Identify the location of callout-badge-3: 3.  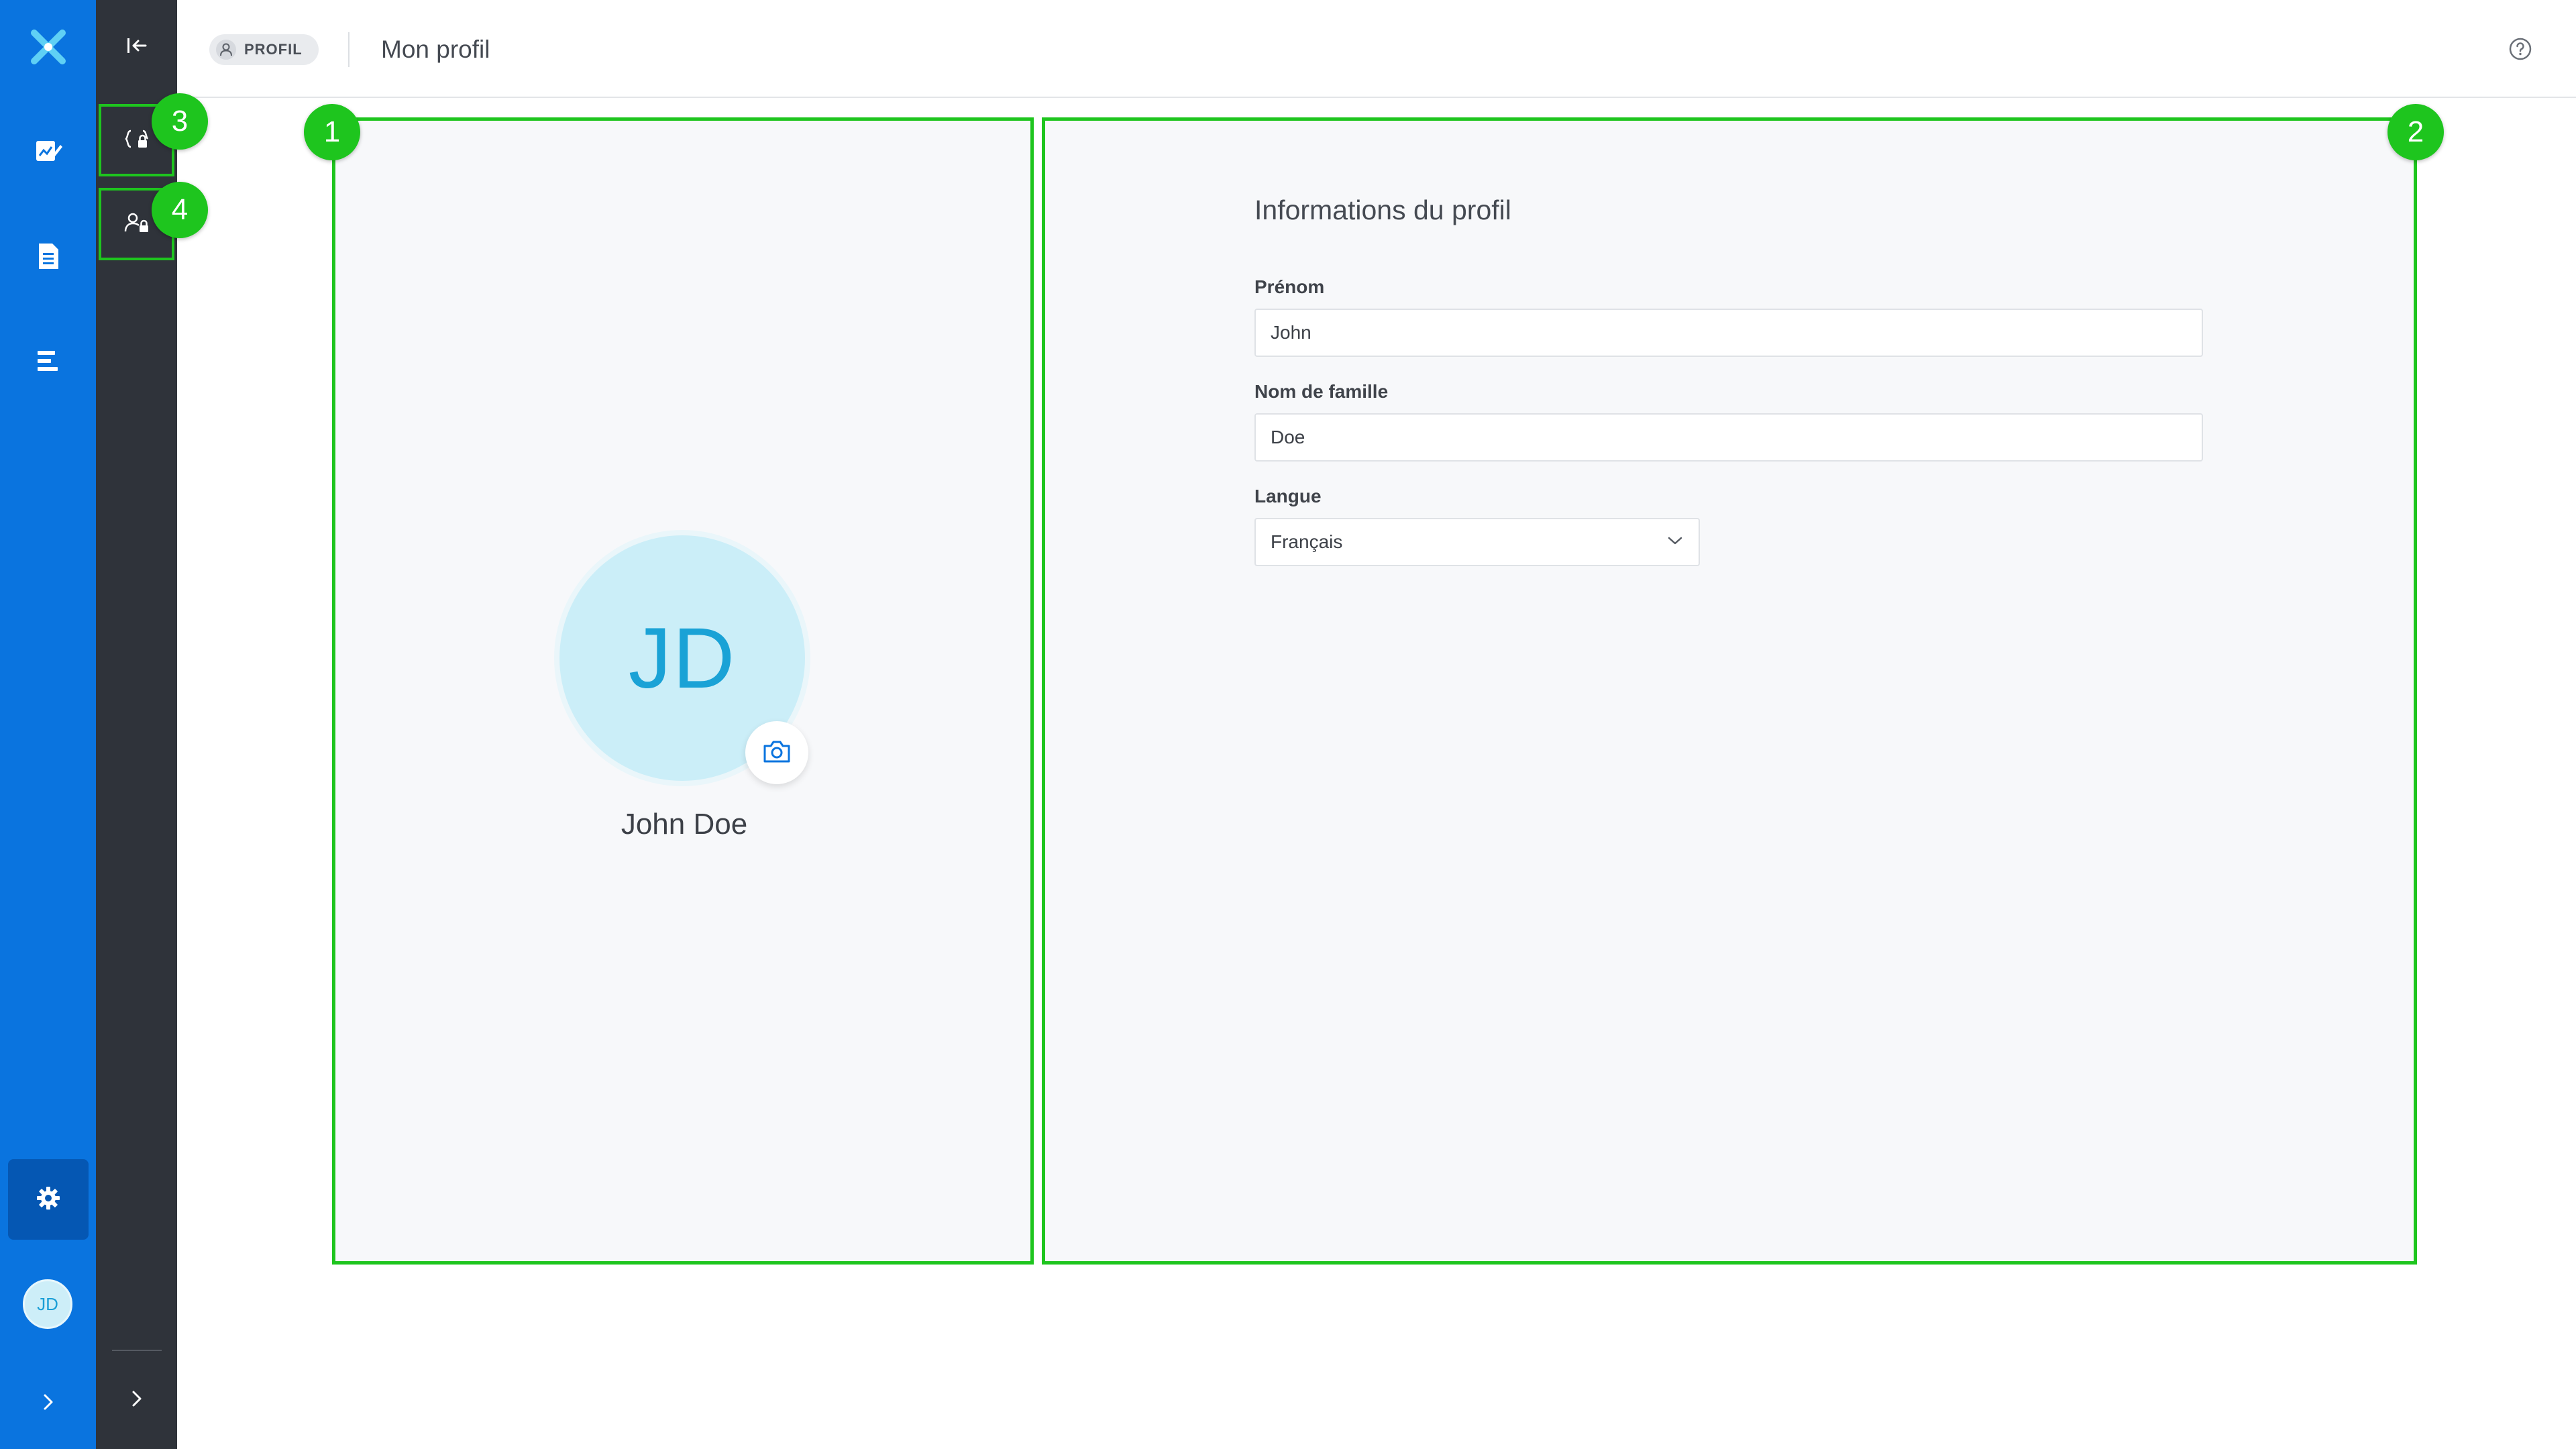
(180, 121).